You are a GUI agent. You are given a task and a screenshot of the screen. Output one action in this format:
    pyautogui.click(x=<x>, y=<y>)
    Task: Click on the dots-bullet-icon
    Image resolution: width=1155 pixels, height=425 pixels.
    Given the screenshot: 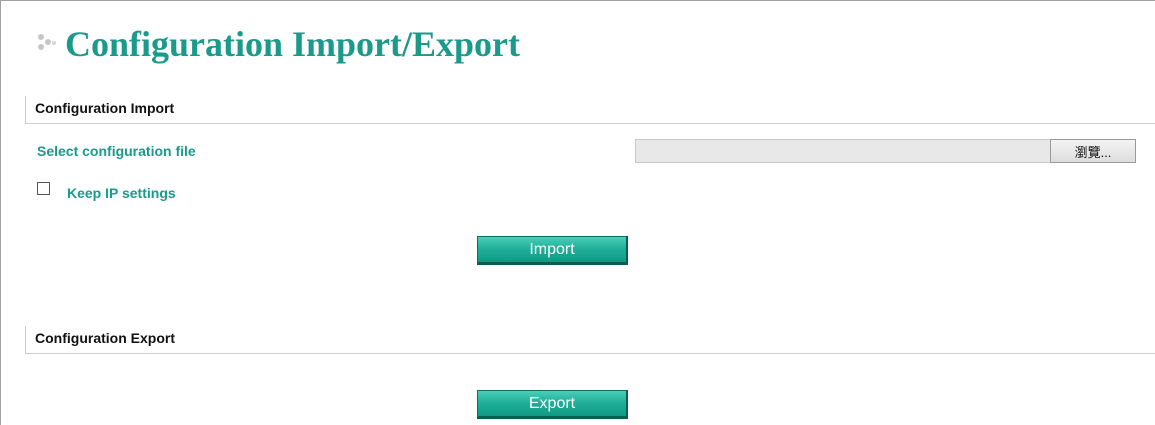 What is the action you would take?
    pyautogui.click(x=50, y=44)
    